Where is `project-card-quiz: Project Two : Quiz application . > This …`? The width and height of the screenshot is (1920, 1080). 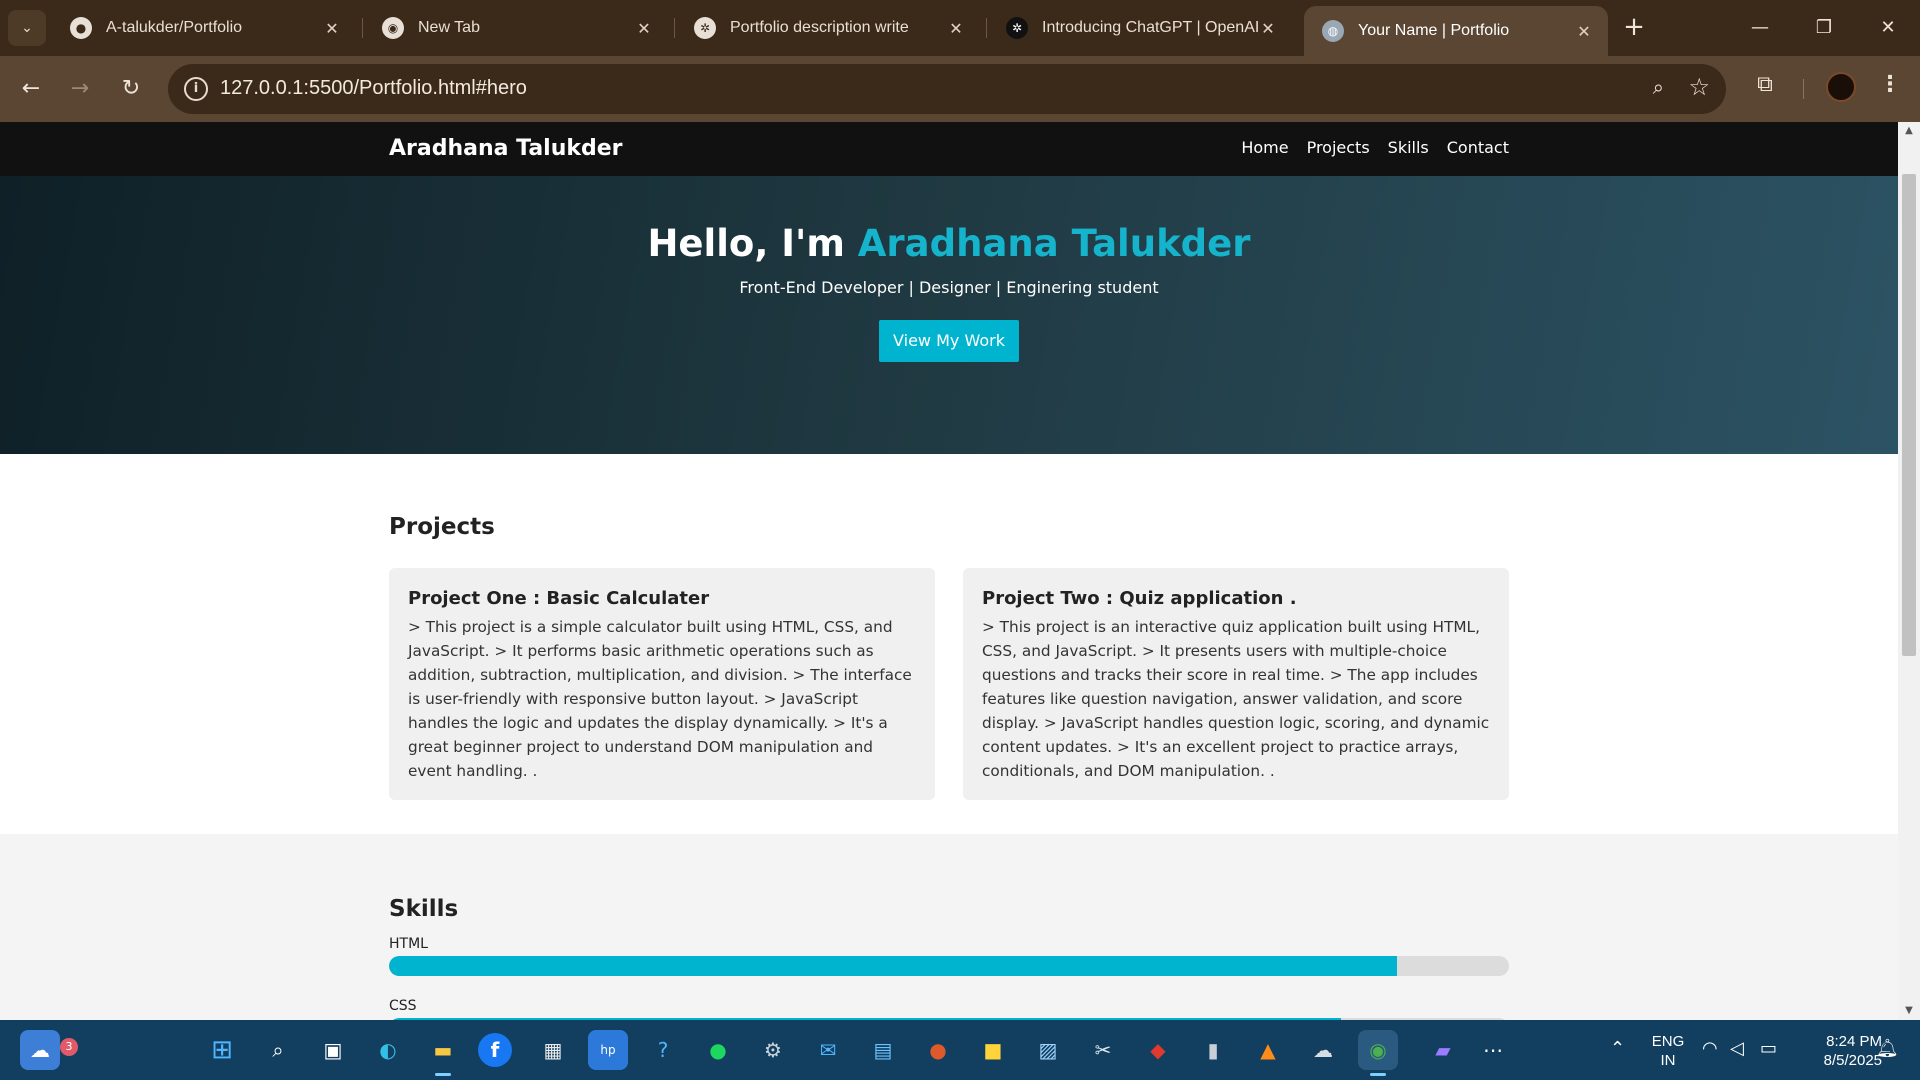
project-card-quiz: Project Two : Quiz application . > This … is located at coordinates (1236, 684).